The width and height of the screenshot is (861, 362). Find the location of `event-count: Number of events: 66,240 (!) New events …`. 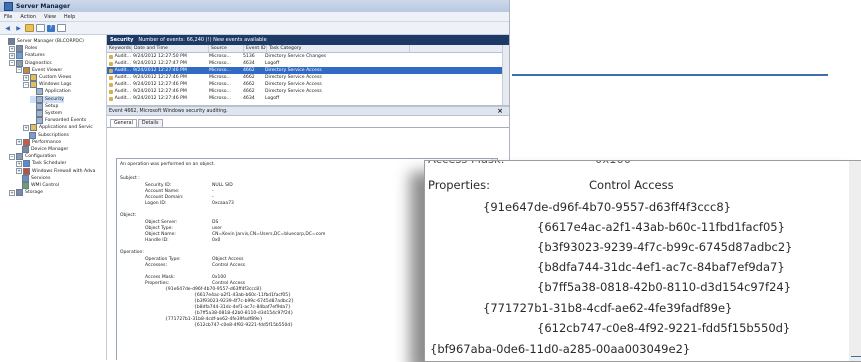

event-count: Number of events: 66,240 (!) New events … is located at coordinates (202, 40).